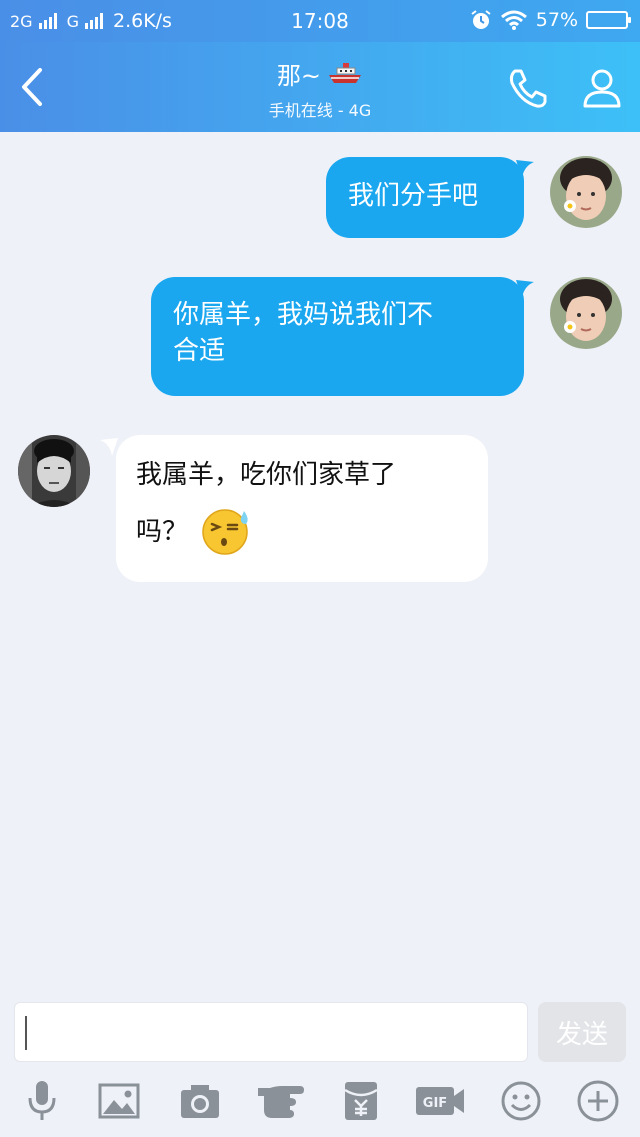 Image resolution: width=640 pixels, height=1137 pixels. I want to click on contact-avatar, so click(54, 471).